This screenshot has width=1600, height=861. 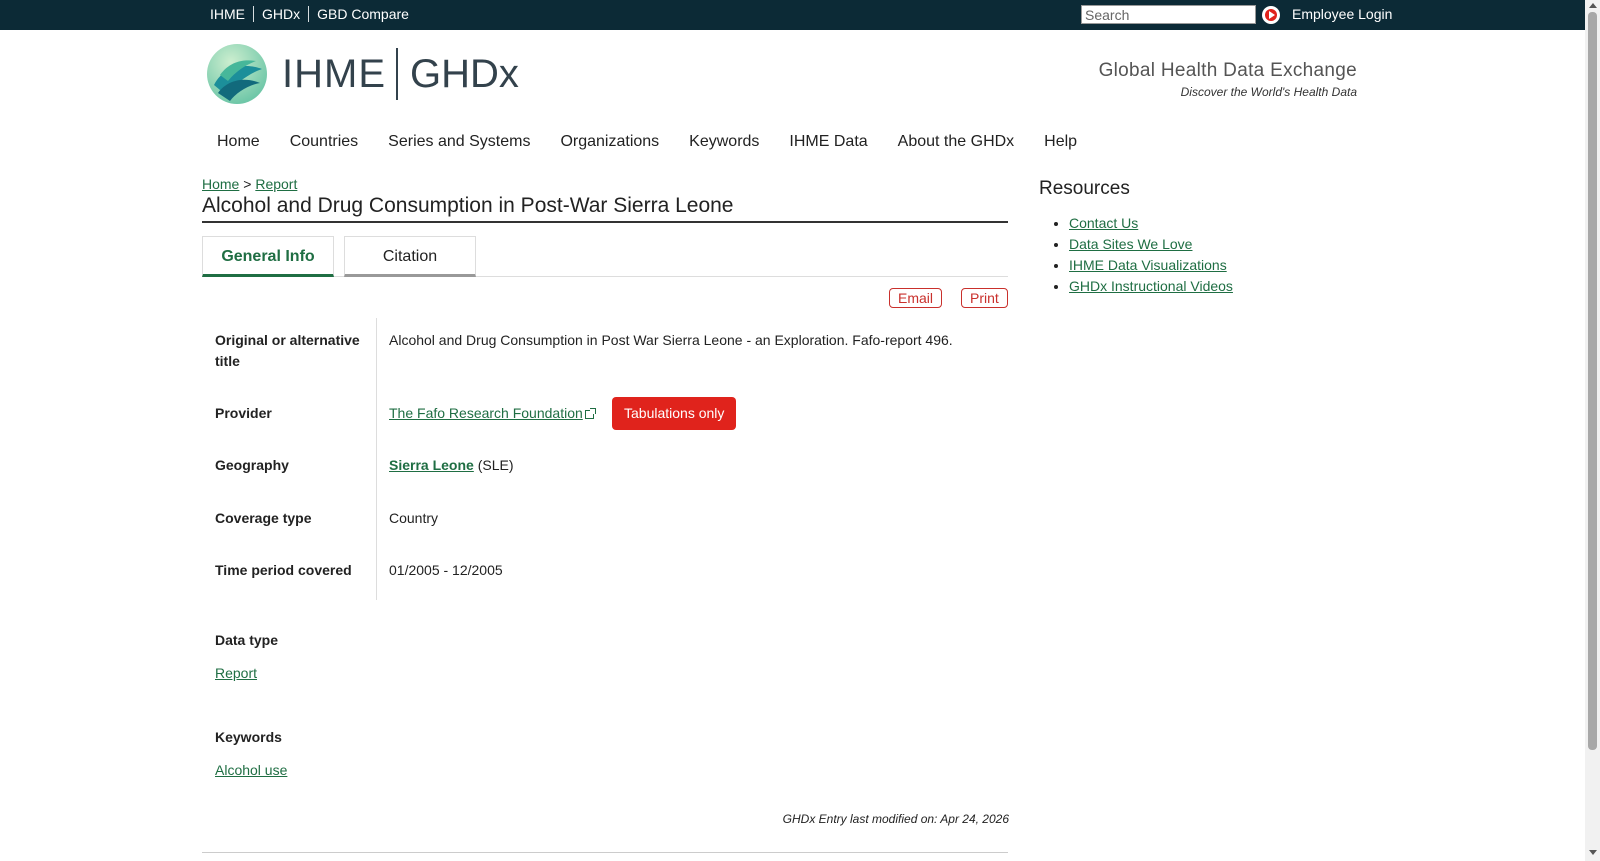 I want to click on field-value-data-type: Report, so click(x=236, y=673).